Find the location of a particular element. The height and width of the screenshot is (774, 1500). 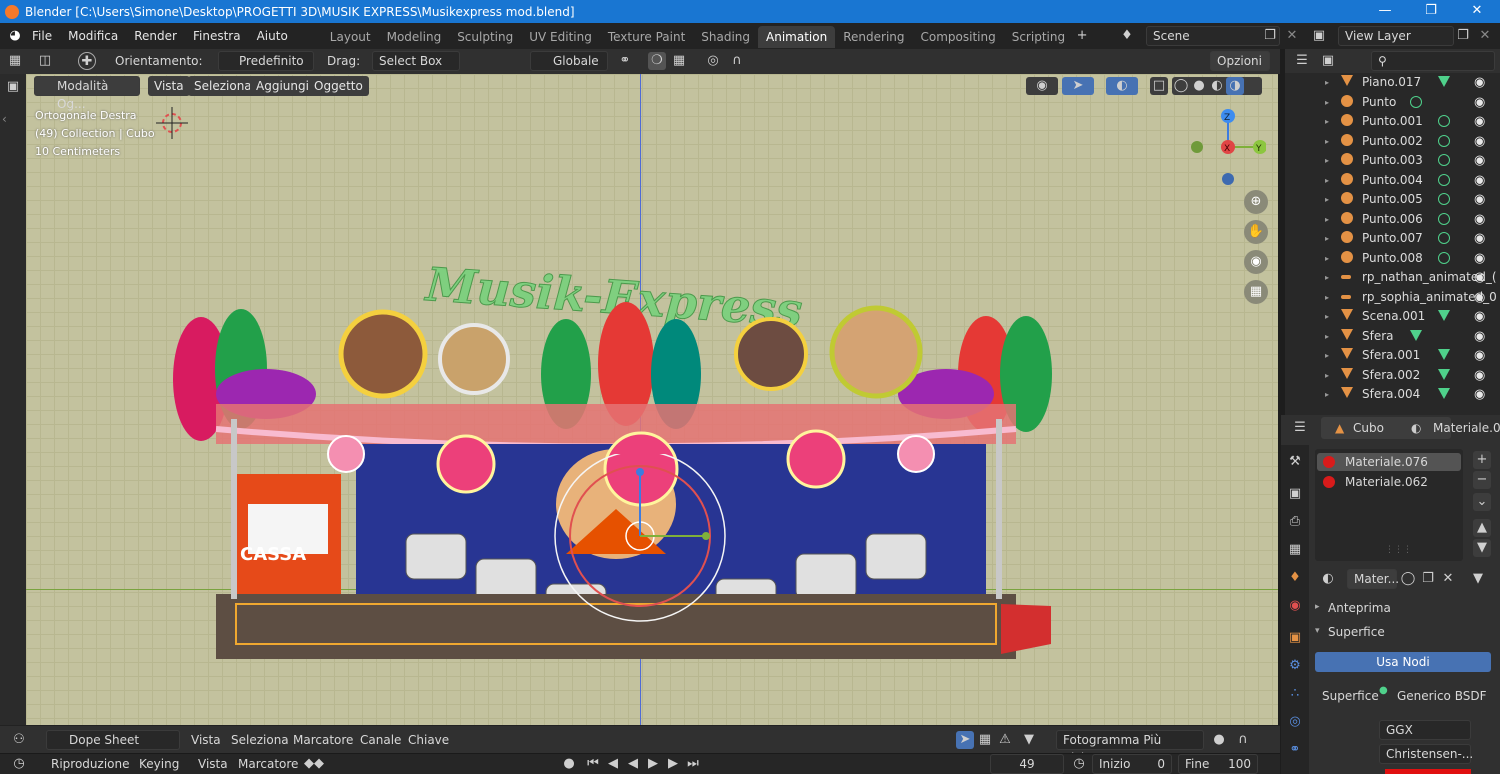

modifier-tab-icon: ⚙ is located at coordinates (1295, 666).